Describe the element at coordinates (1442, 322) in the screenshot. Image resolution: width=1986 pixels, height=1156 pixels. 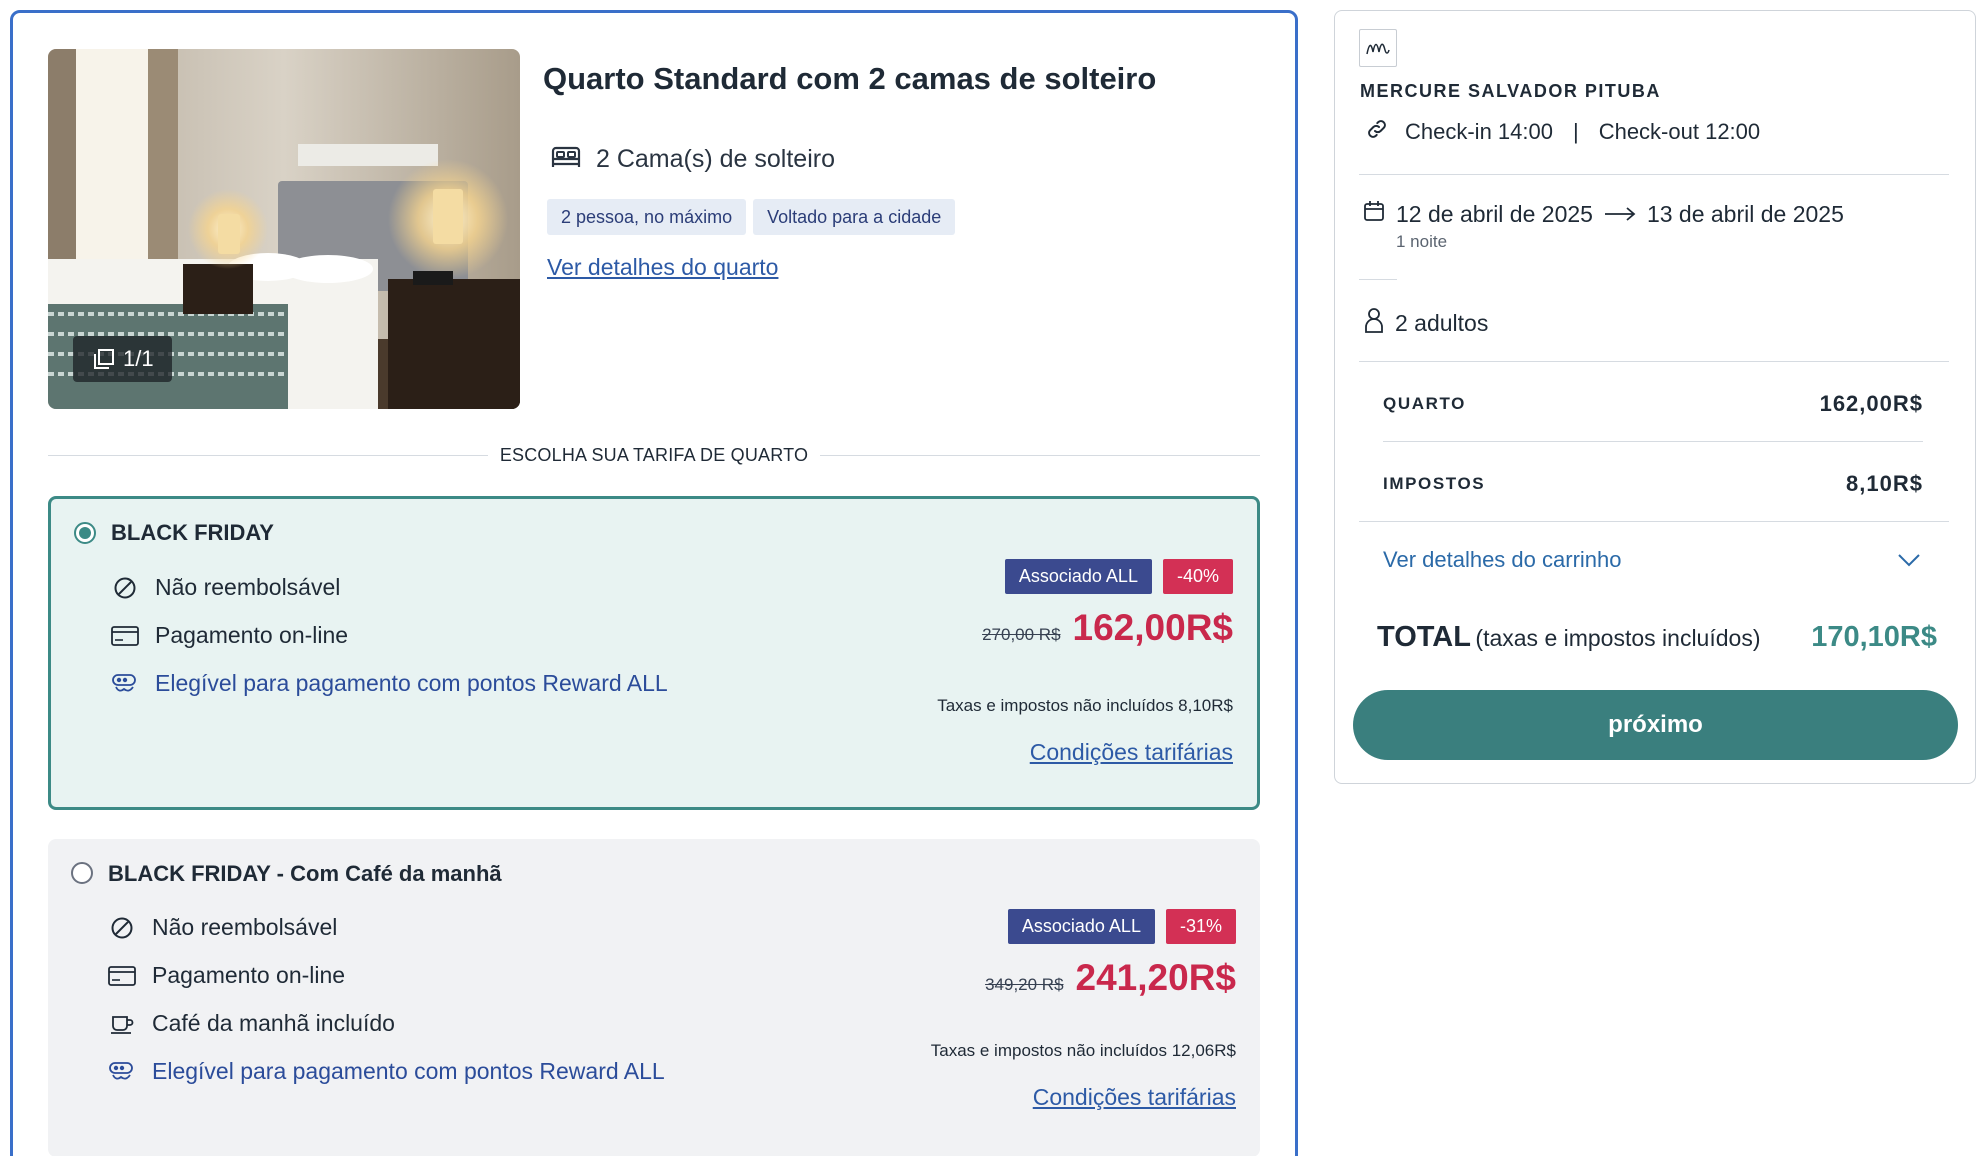
I see `guests-text: 2 adultos` at that location.